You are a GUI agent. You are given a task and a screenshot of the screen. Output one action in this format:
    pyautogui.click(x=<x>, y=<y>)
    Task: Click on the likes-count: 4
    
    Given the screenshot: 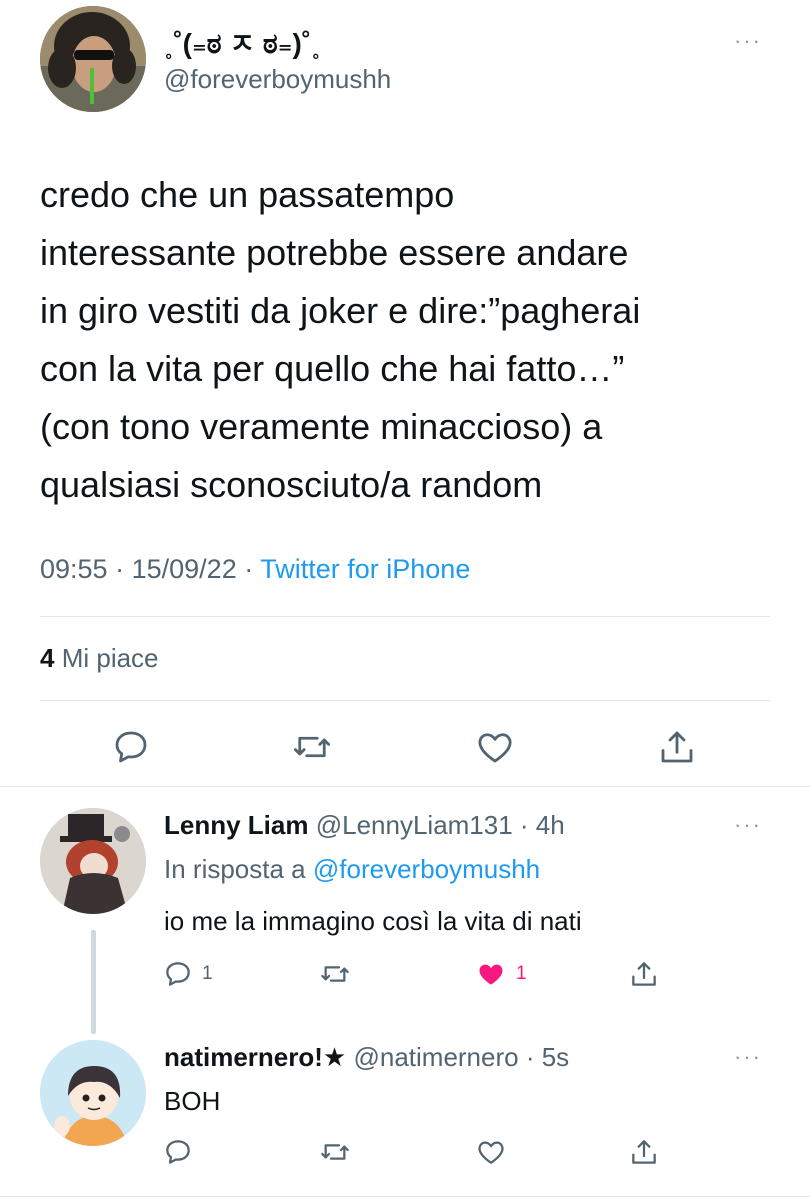 What is the action you would take?
    pyautogui.click(x=47, y=658)
    